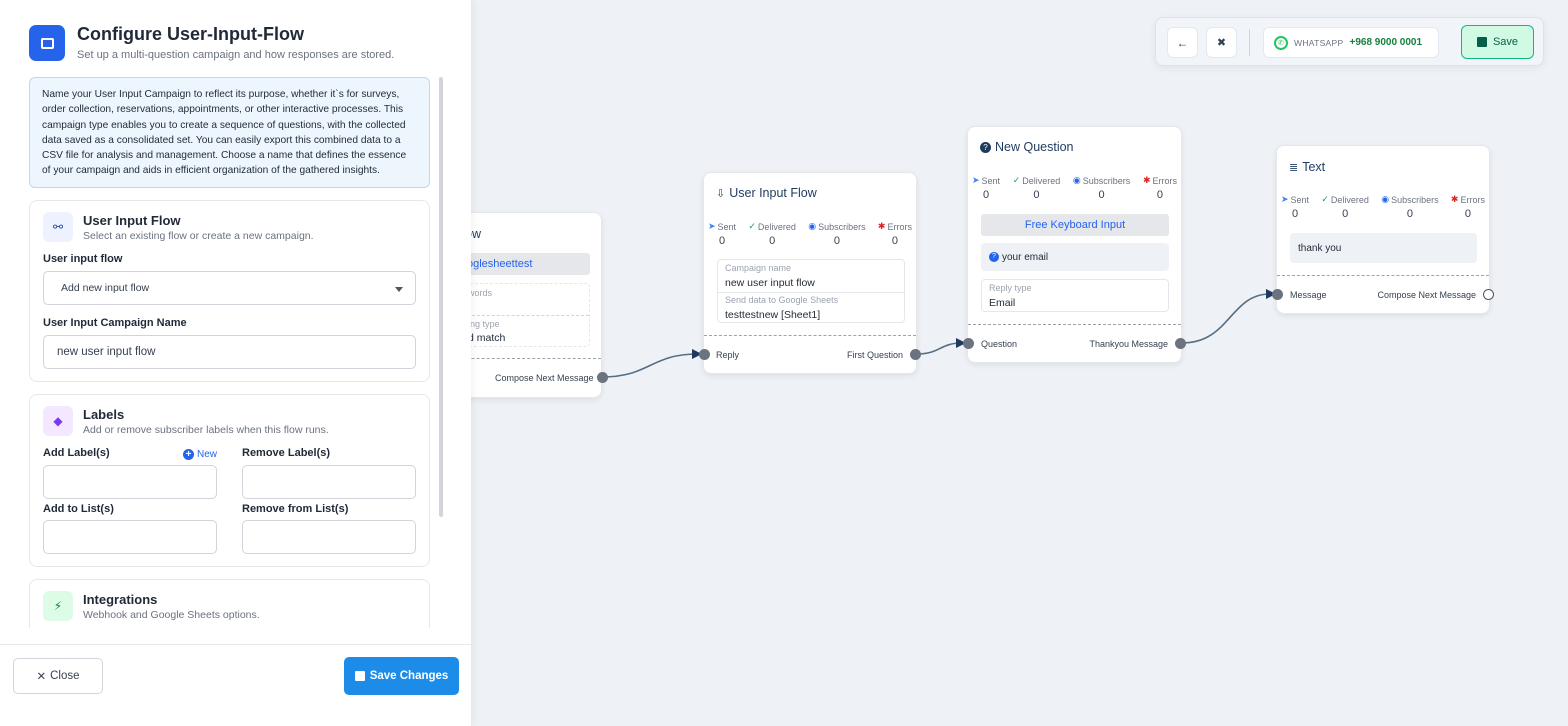  What do you see at coordinates (766, 193) in the screenshot?
I see `node-title: ⇩ User Input Flow` at bounding box center [766, 193].